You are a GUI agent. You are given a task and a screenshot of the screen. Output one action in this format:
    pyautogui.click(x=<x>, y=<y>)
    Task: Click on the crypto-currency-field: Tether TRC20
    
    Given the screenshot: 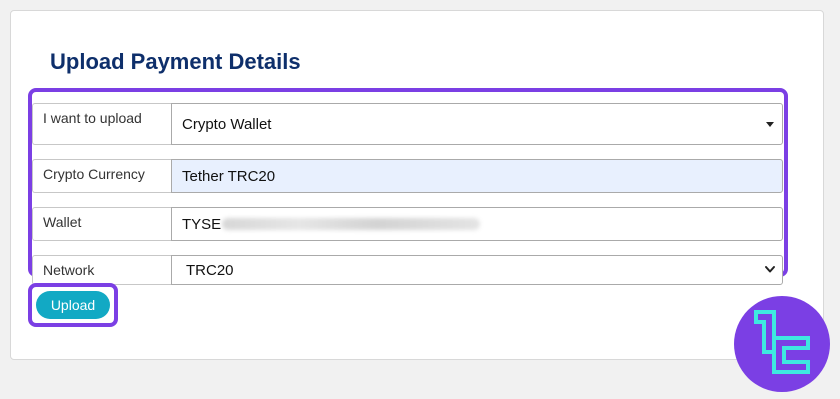 What is the action you would take?
    pyautogui.click(x=477, y=176)
    